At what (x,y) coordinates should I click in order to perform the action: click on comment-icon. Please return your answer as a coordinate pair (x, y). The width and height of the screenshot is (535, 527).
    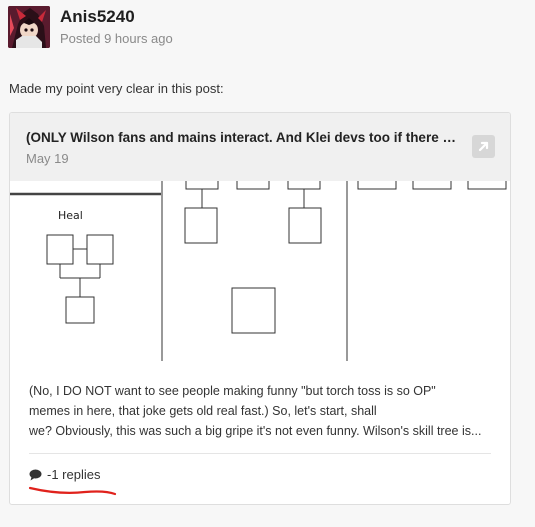
    Looking at the image, I should click on (35, 474).